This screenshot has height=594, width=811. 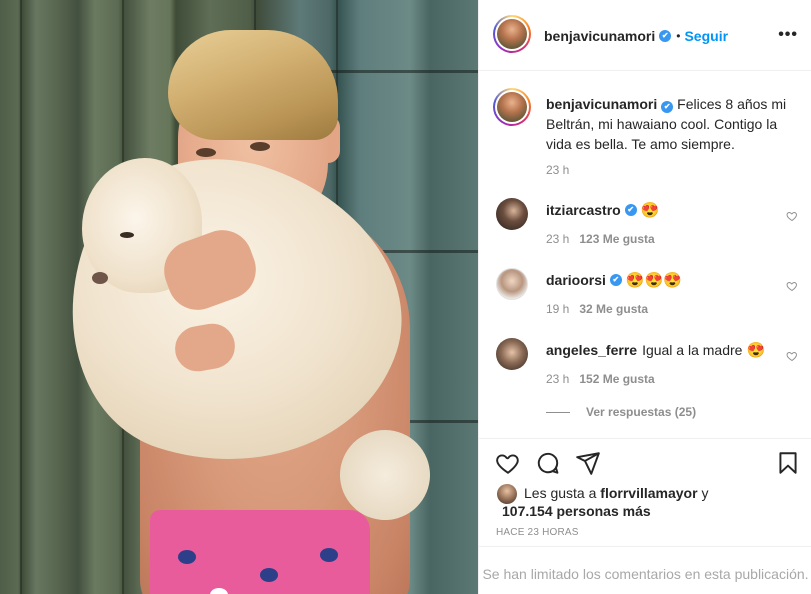 I want to click on author-info: benjavicunamori ✔ • Seguir, so click(x=636, y=36).